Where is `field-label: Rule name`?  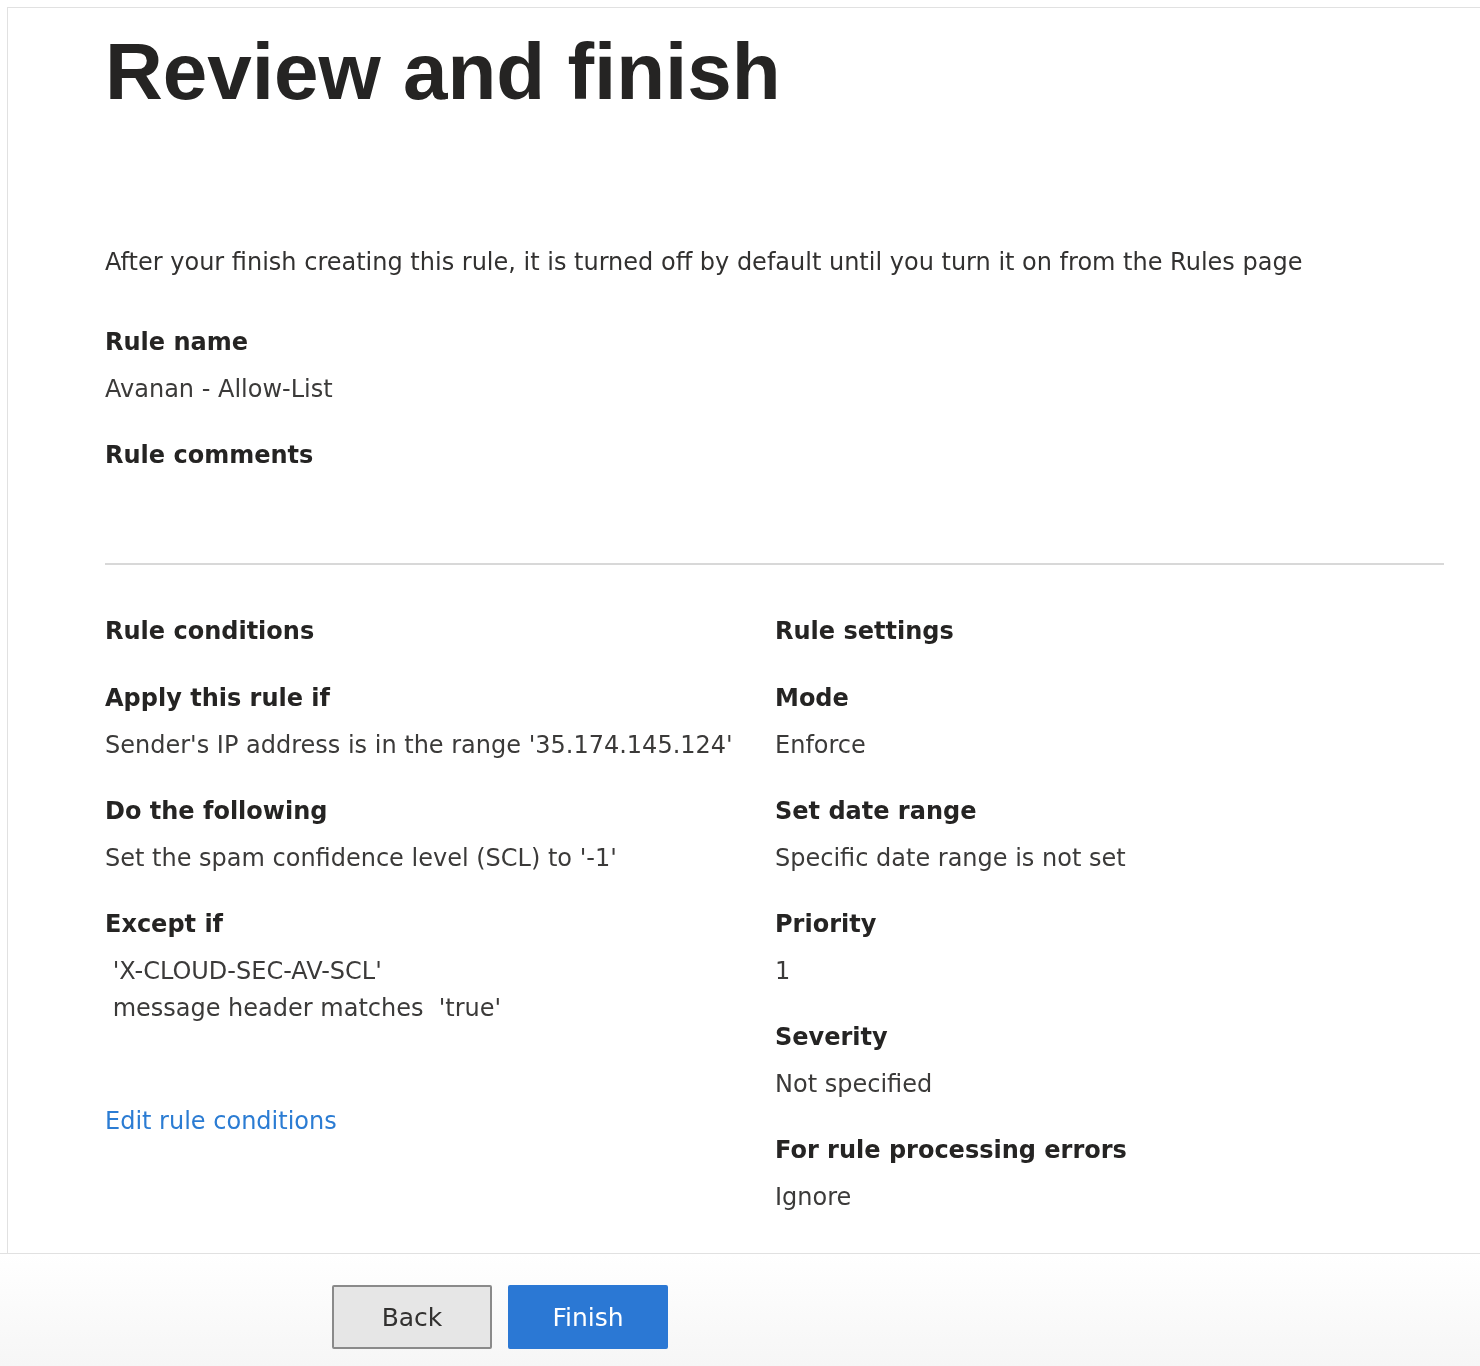
field-label: Rule name is located at coordinates (177, 342).